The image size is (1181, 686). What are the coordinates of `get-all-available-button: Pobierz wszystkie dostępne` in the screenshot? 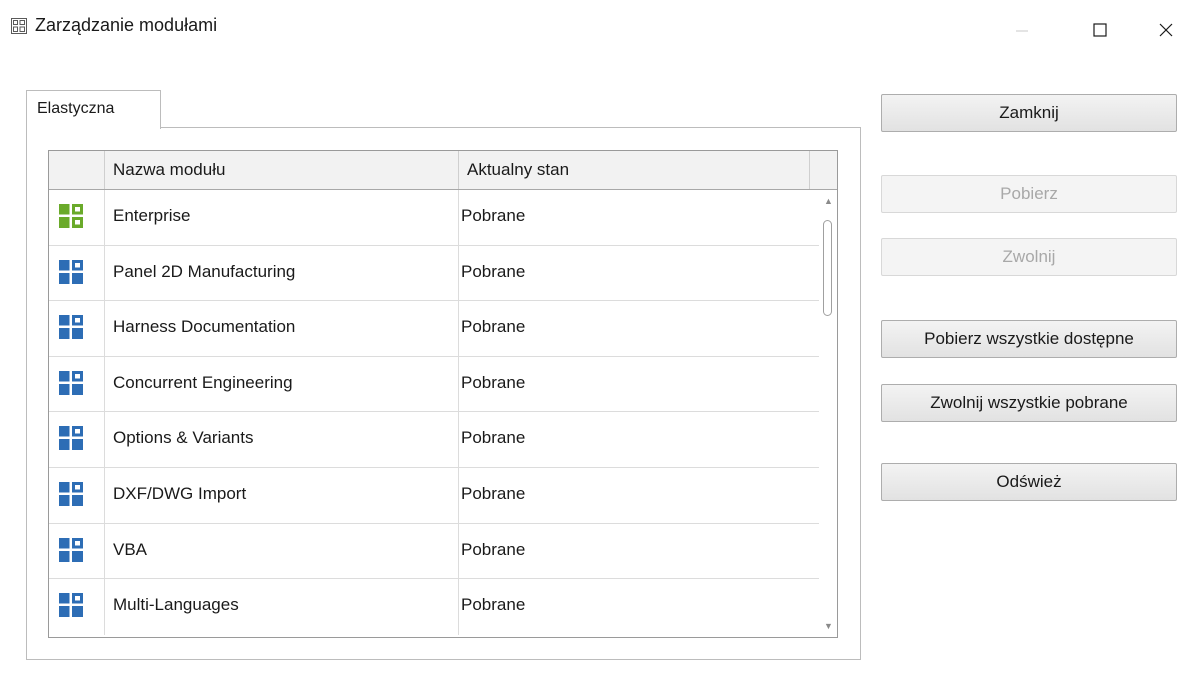 It's located at (1029, 339).